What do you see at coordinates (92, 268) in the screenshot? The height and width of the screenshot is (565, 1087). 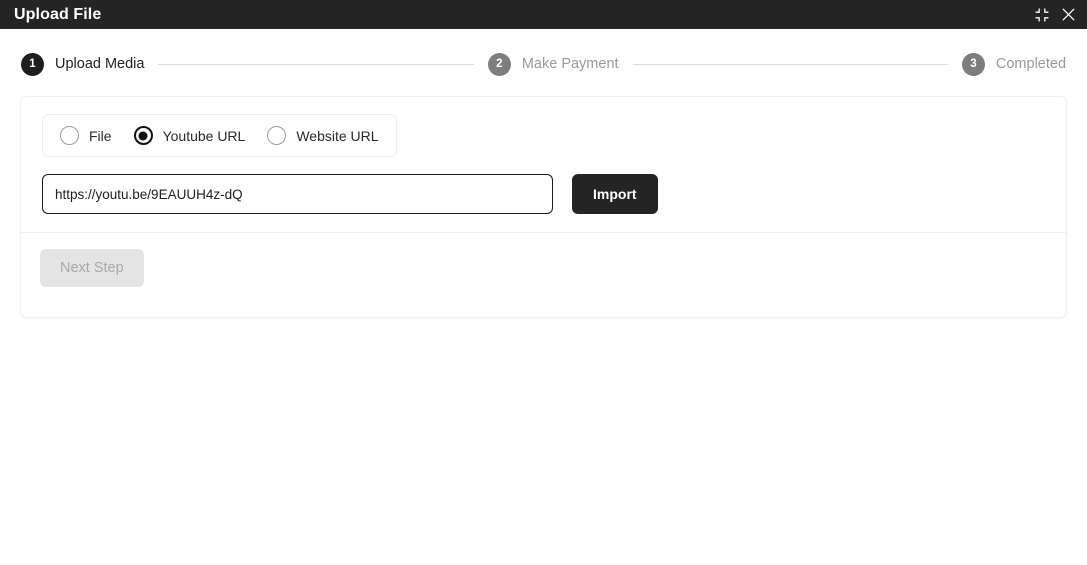 I see `next-step-button: Next Step` at bounding box center [92, 268].